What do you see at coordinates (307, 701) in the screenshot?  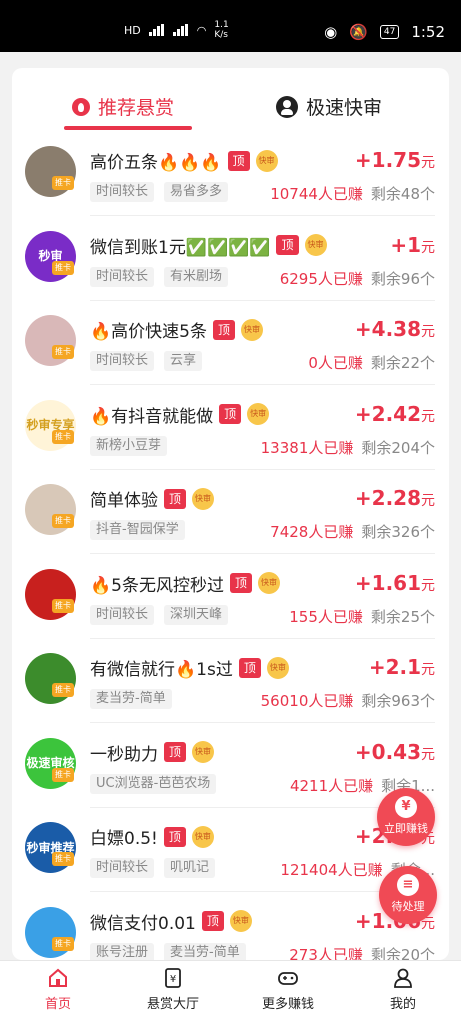 I see `earned-count: 56010人已赚` at bounding box center [307, 701].